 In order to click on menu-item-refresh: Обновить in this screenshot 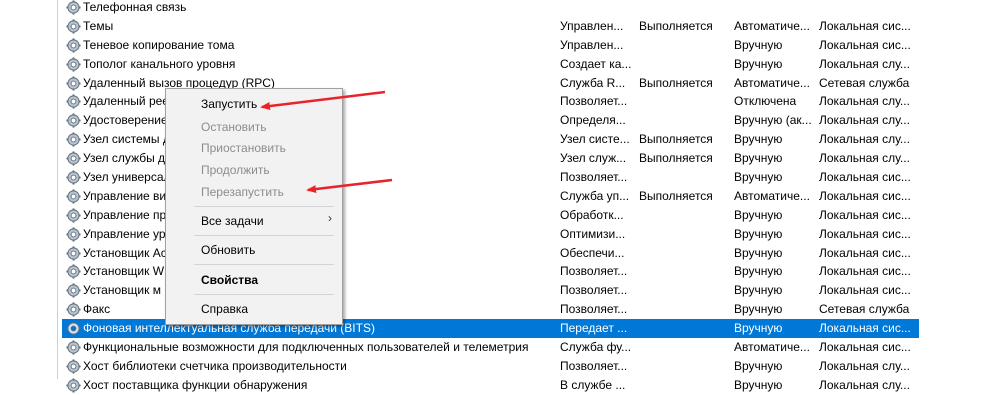, I will do `click(228, 250)`.